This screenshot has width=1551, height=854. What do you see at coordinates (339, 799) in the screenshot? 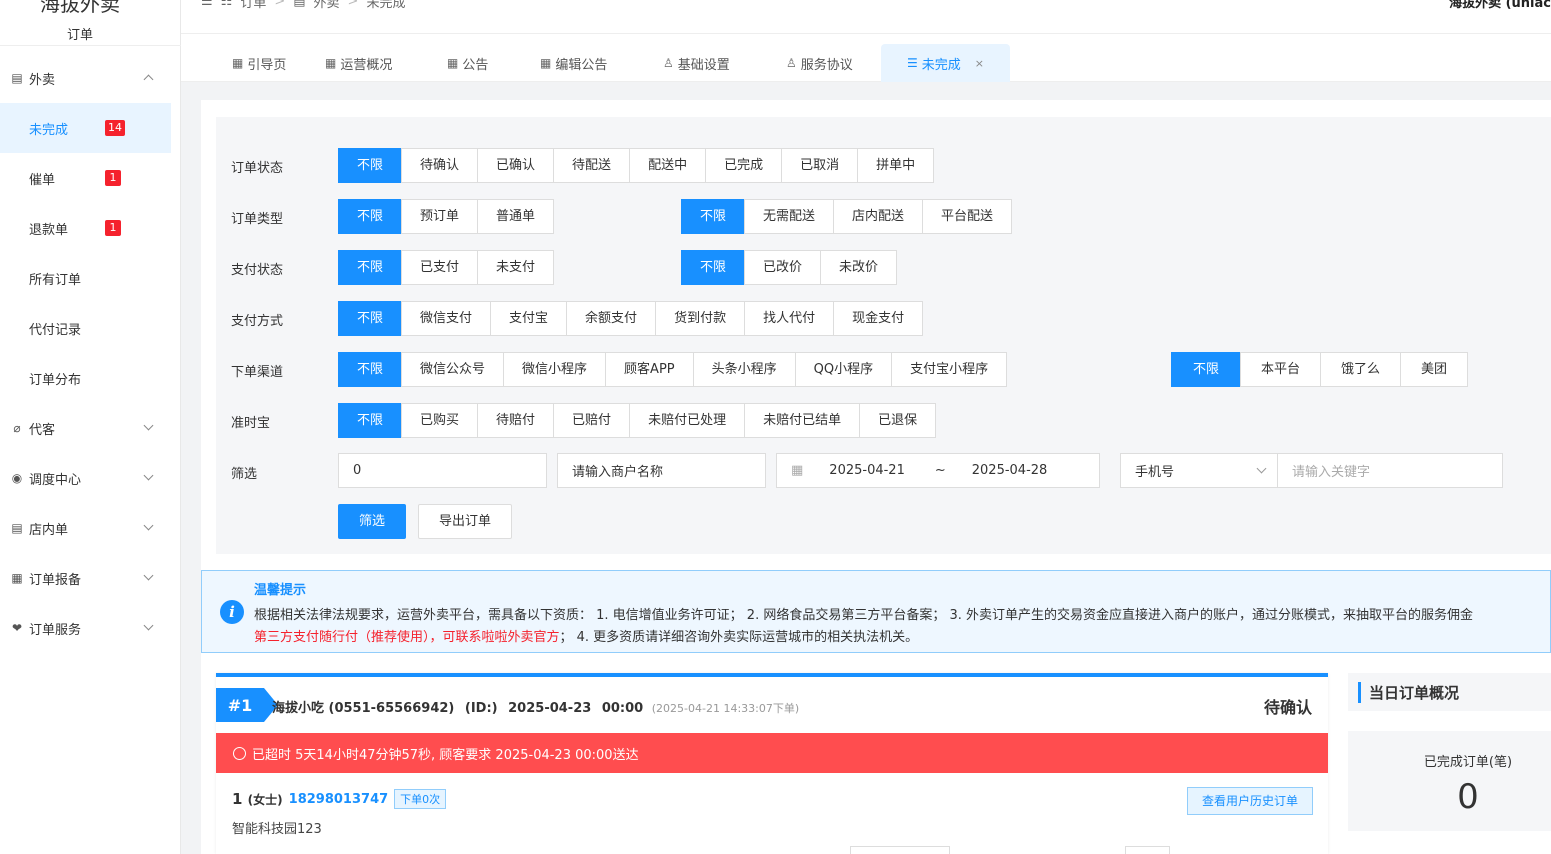
I see `customer-phone: 18298013747` at bounding box center [339, 799].